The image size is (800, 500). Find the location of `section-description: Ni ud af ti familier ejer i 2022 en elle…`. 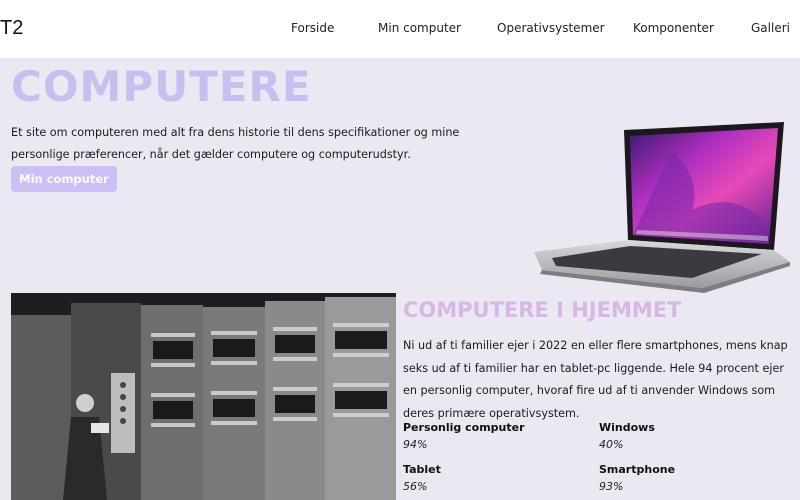

section-description: Ni ud af ti familier ejer i 2022 en elle… is located at coordinates (595, 379).